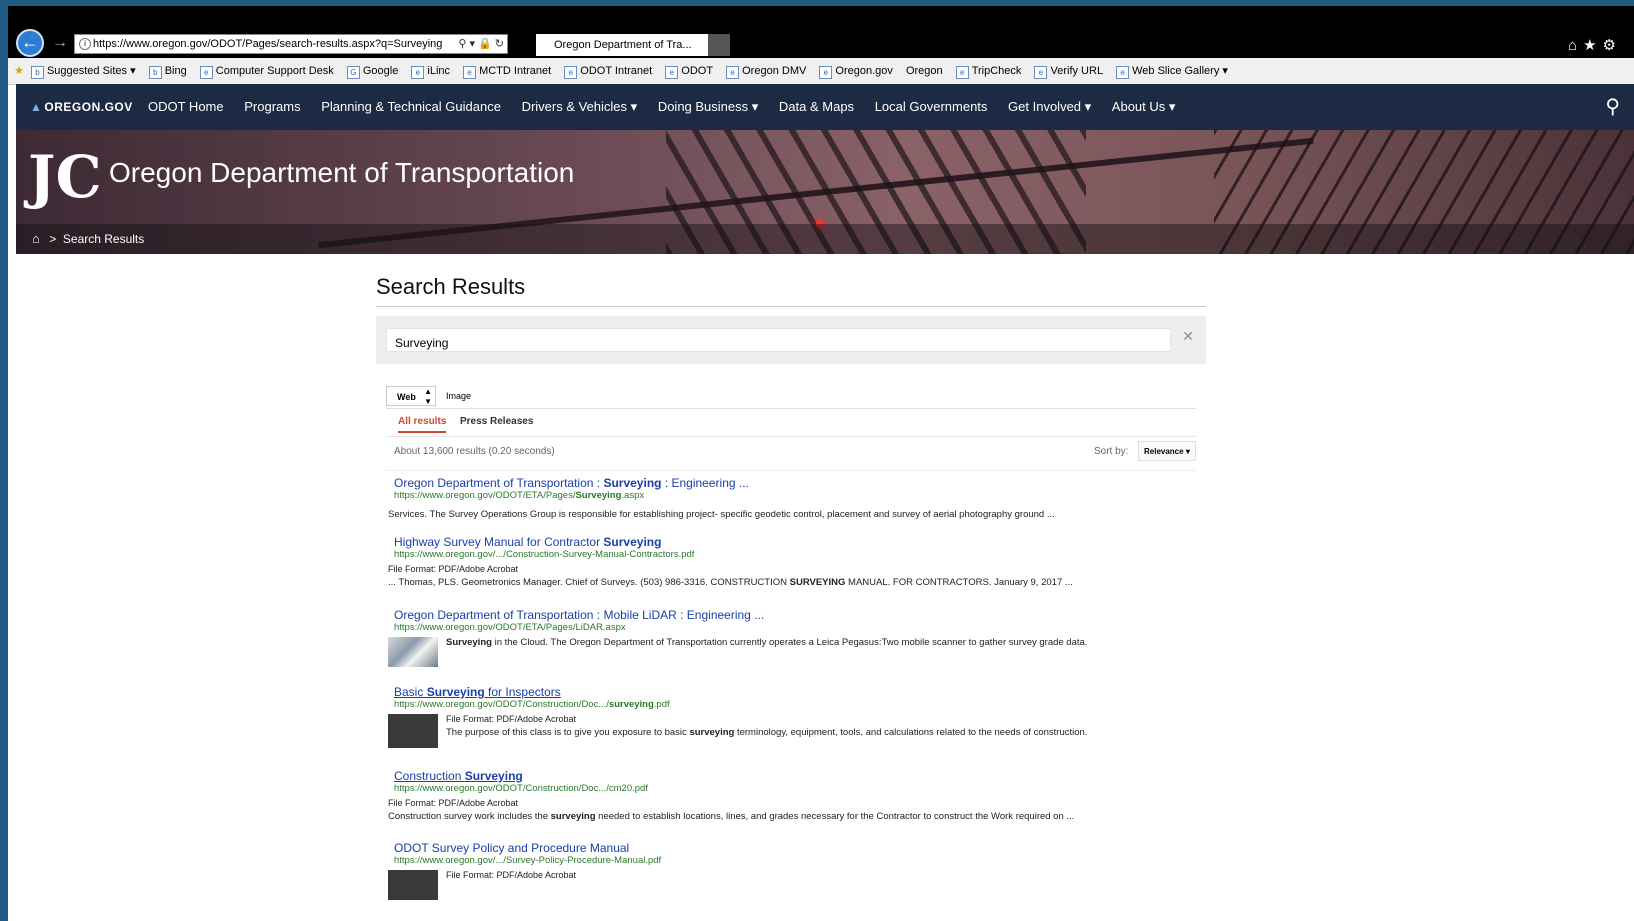  Describe the element at coordinates (988, 71) in the screenshot. I see `fav-tripcheck: e TripCheck` at that location.